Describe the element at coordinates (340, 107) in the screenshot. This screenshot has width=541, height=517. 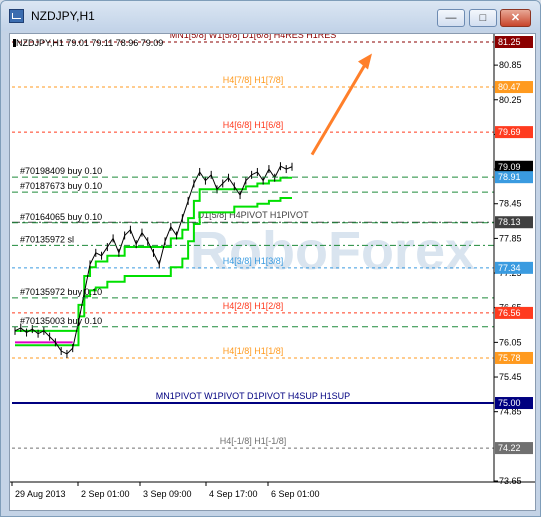
I see `arrow-shaft` at that location.